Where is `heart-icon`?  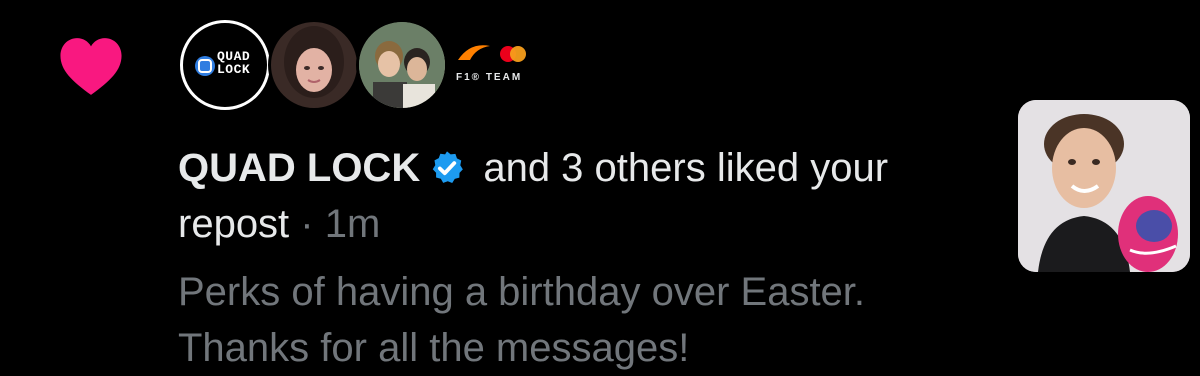
heart-icon is located at coordinates (91, 66).